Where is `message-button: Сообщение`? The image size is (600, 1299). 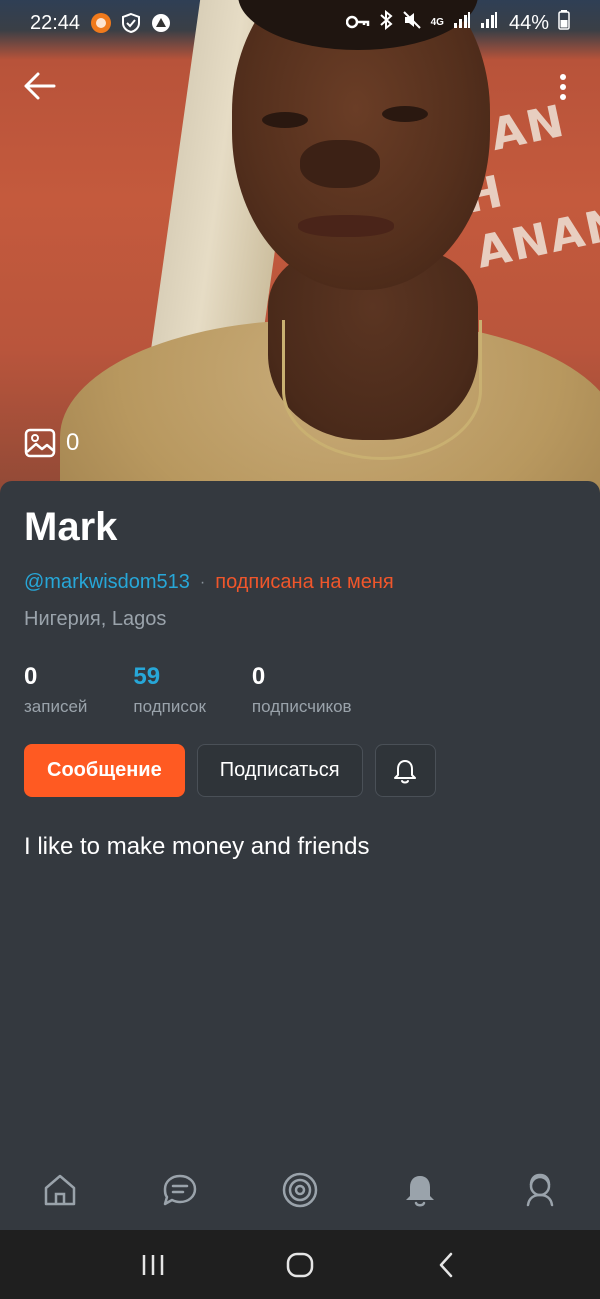
message-button: Сообщение is located at coordinates (104, 770).